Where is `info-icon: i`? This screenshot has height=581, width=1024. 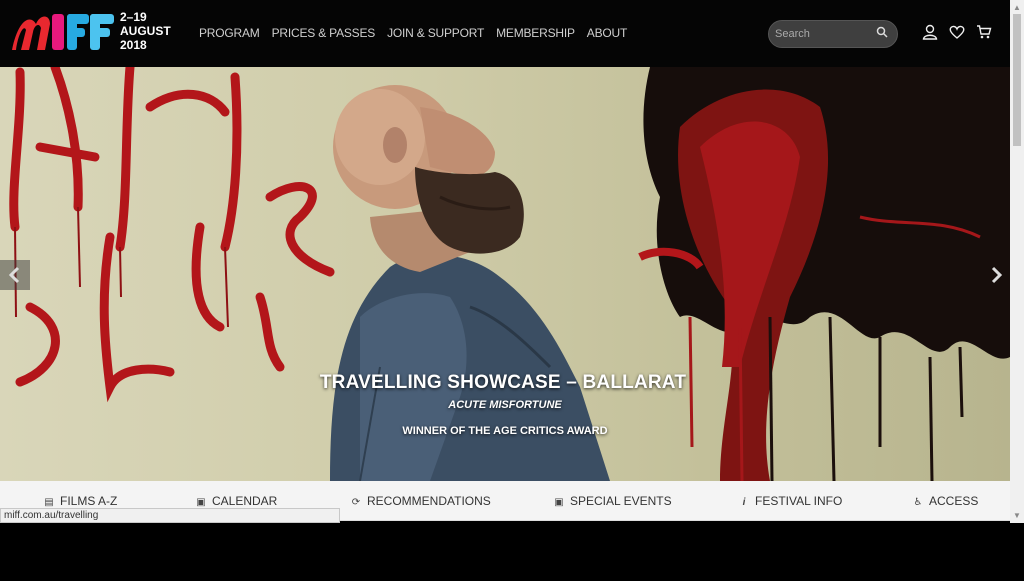
info-icon: i is located at coordinates (744, 502).